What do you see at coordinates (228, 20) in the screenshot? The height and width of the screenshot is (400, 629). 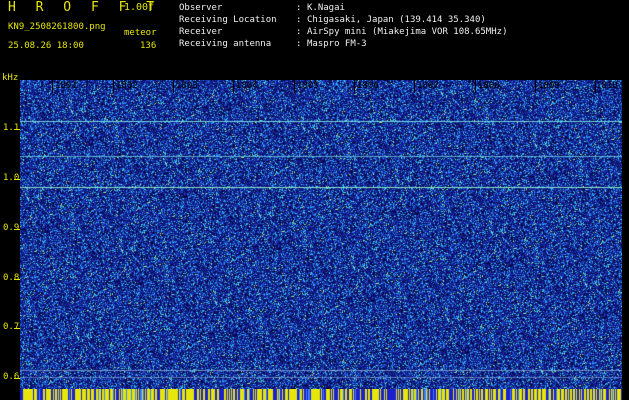 I see `info-key-location: Receiving Location` at bounding box center [228, 20].